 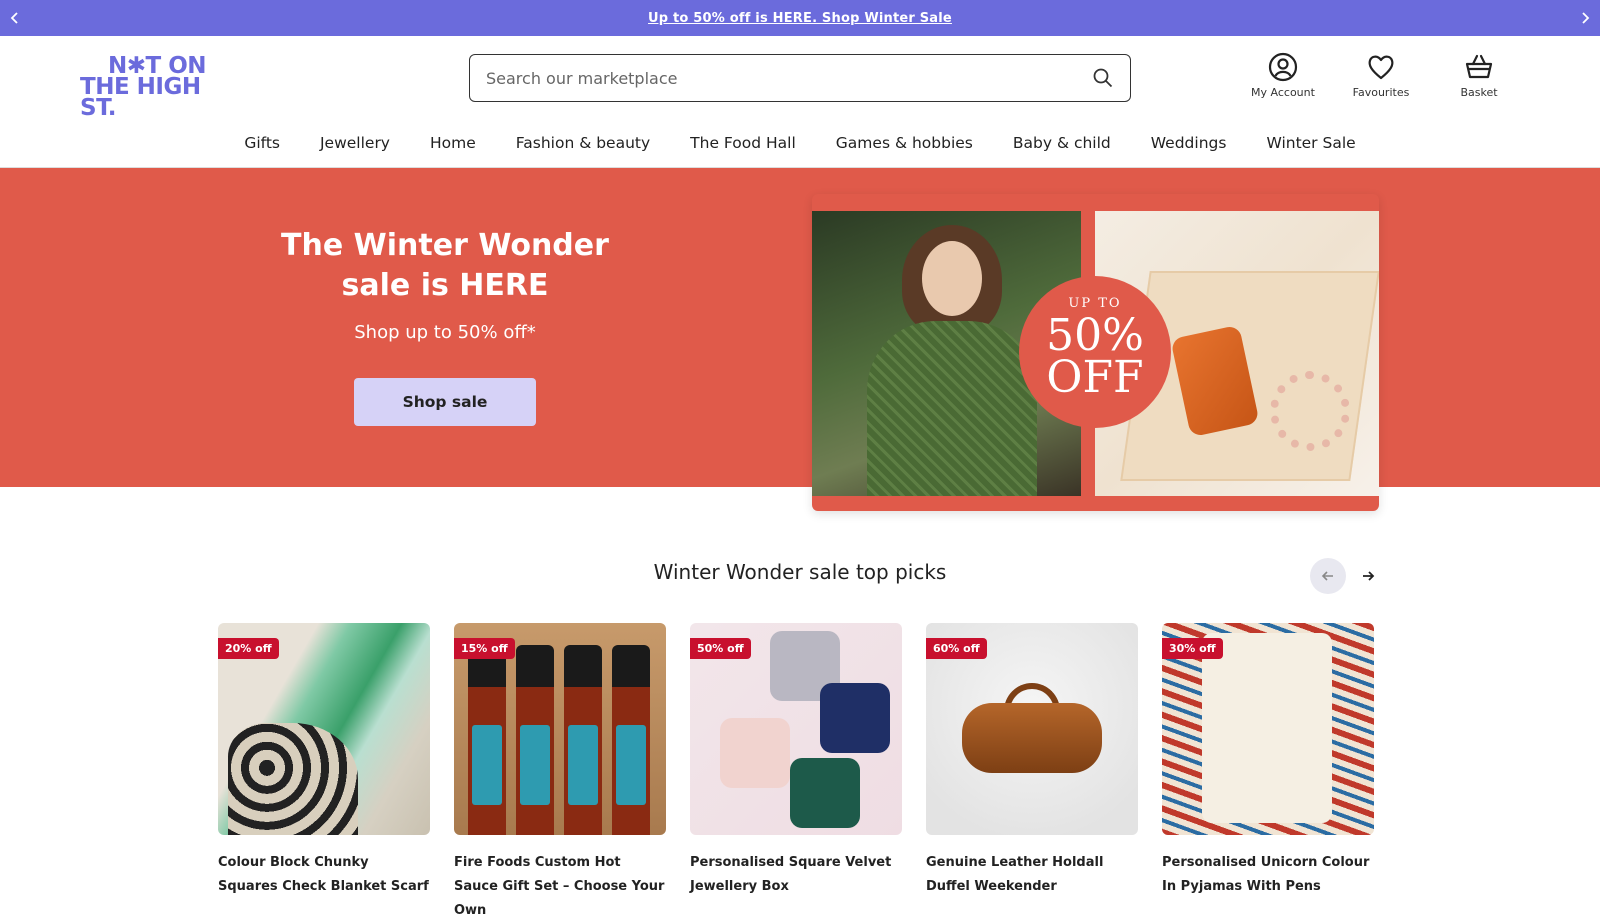 I want to click on arrow-right-icon, so click(x=1369, y=576).